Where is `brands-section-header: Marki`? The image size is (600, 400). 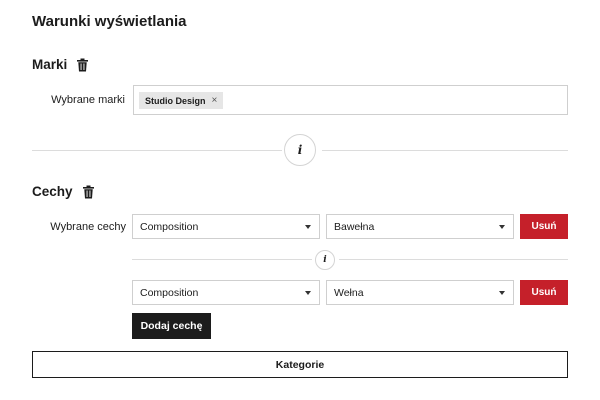 brands-section-header: Marki is located at coordinates (60, 64).